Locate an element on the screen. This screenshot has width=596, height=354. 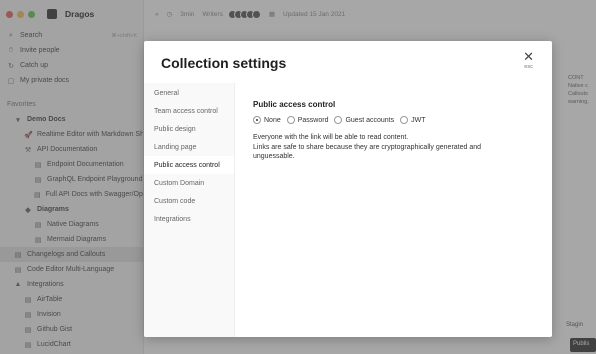
esc-hint: esc is located at coordinates (528, 67).